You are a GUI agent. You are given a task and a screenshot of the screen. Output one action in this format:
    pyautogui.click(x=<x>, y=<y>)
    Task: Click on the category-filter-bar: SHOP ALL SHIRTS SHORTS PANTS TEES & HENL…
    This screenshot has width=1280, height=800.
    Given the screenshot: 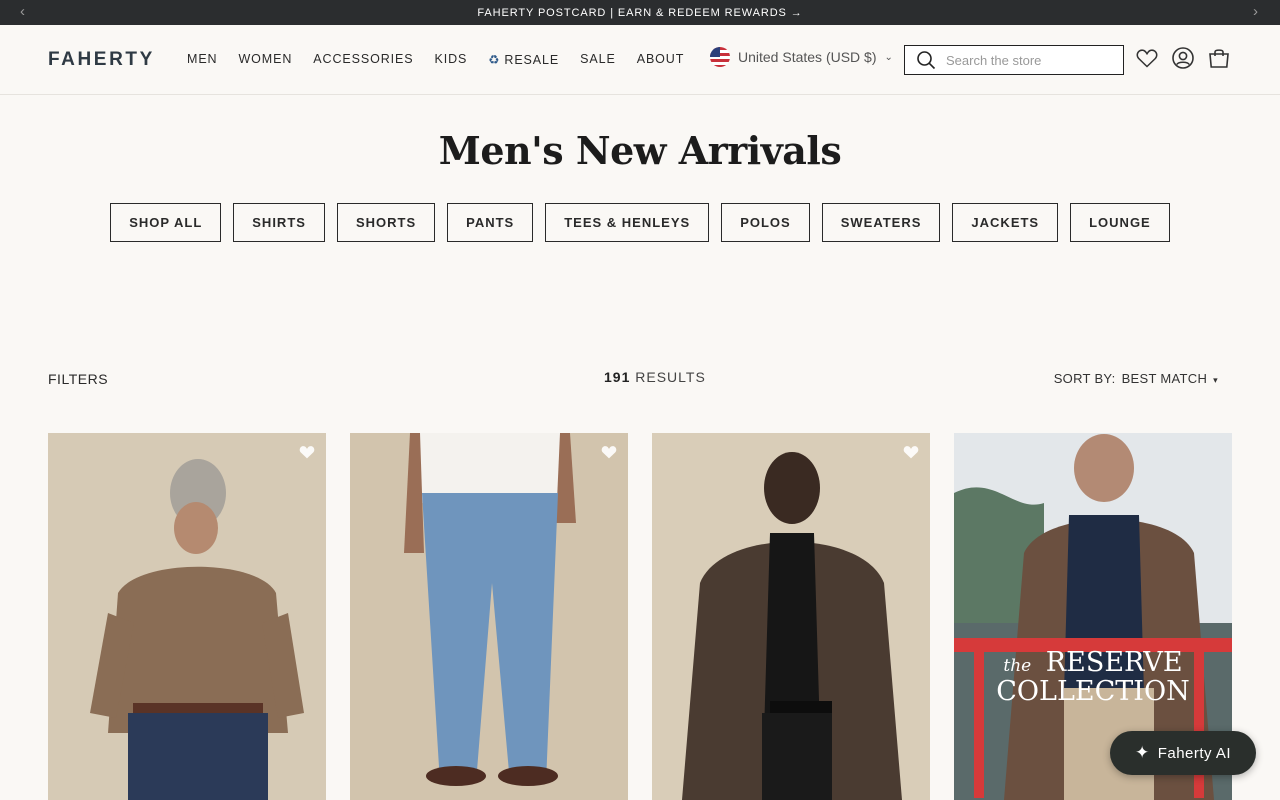 What is the action you would take?
    pyautogui.click(x=640, y=222)
    